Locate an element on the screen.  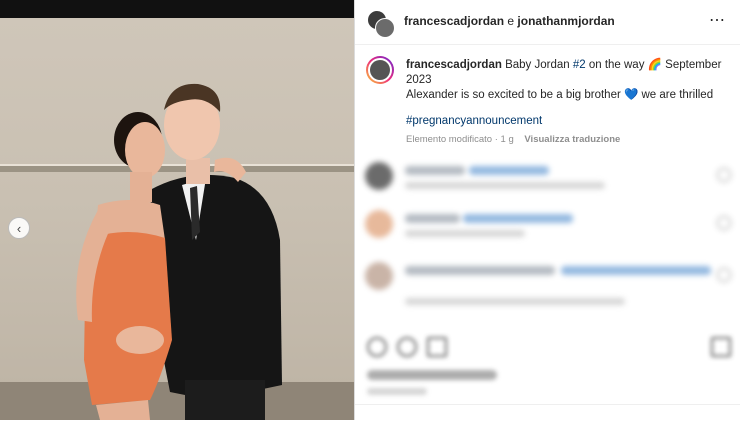
hands is located at coordinates (140, 340).